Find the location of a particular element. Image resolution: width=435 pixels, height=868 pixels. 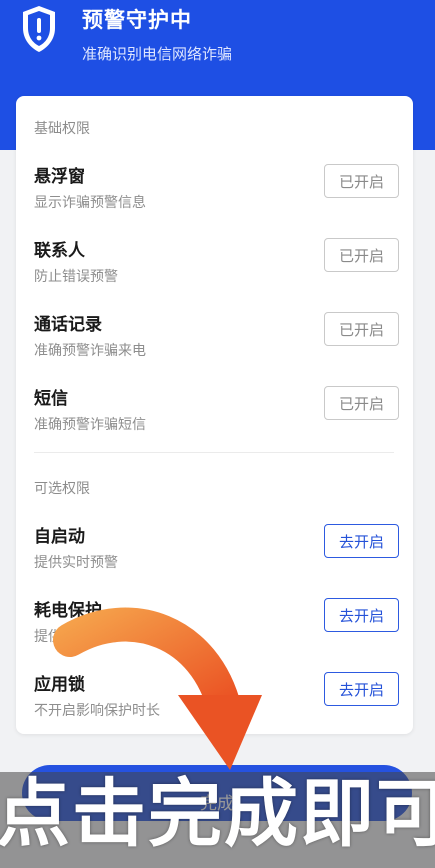

permission-row-overlay: 悬浮窗 显示诈骗预警信息 已开启 is located at coordinates (214, 194).